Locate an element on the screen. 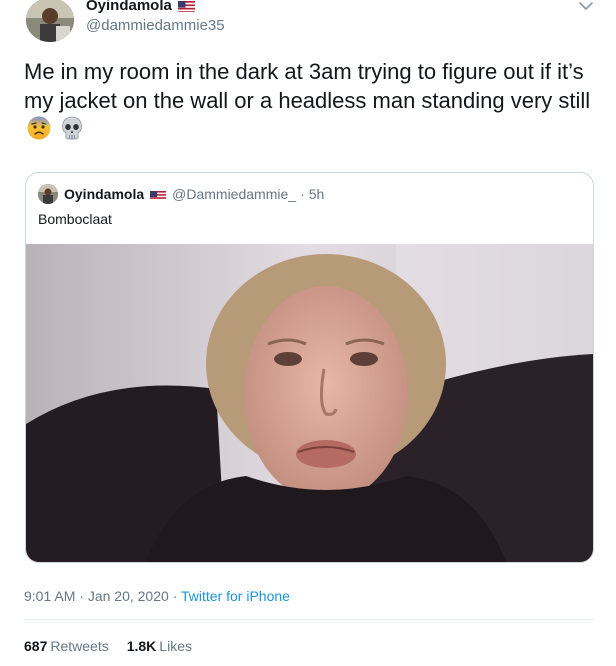 The height and width of the screenshot is (666, 616). anxious-face-with-sweat-emoji is located at coordinates (39, 131).